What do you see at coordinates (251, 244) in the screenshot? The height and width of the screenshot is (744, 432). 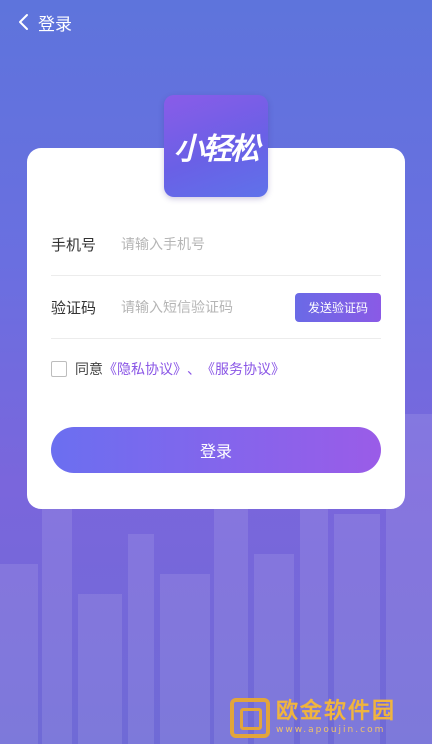 I see `phone-input` at bounding box center [251, 244].